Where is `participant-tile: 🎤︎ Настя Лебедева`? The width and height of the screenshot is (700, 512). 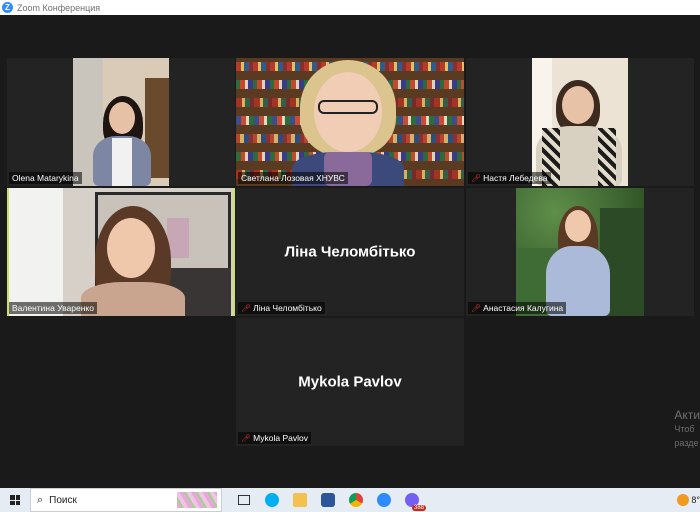 participant-tile: 🎤︎ Настя Лебедева is located at coordinates (580, 122).